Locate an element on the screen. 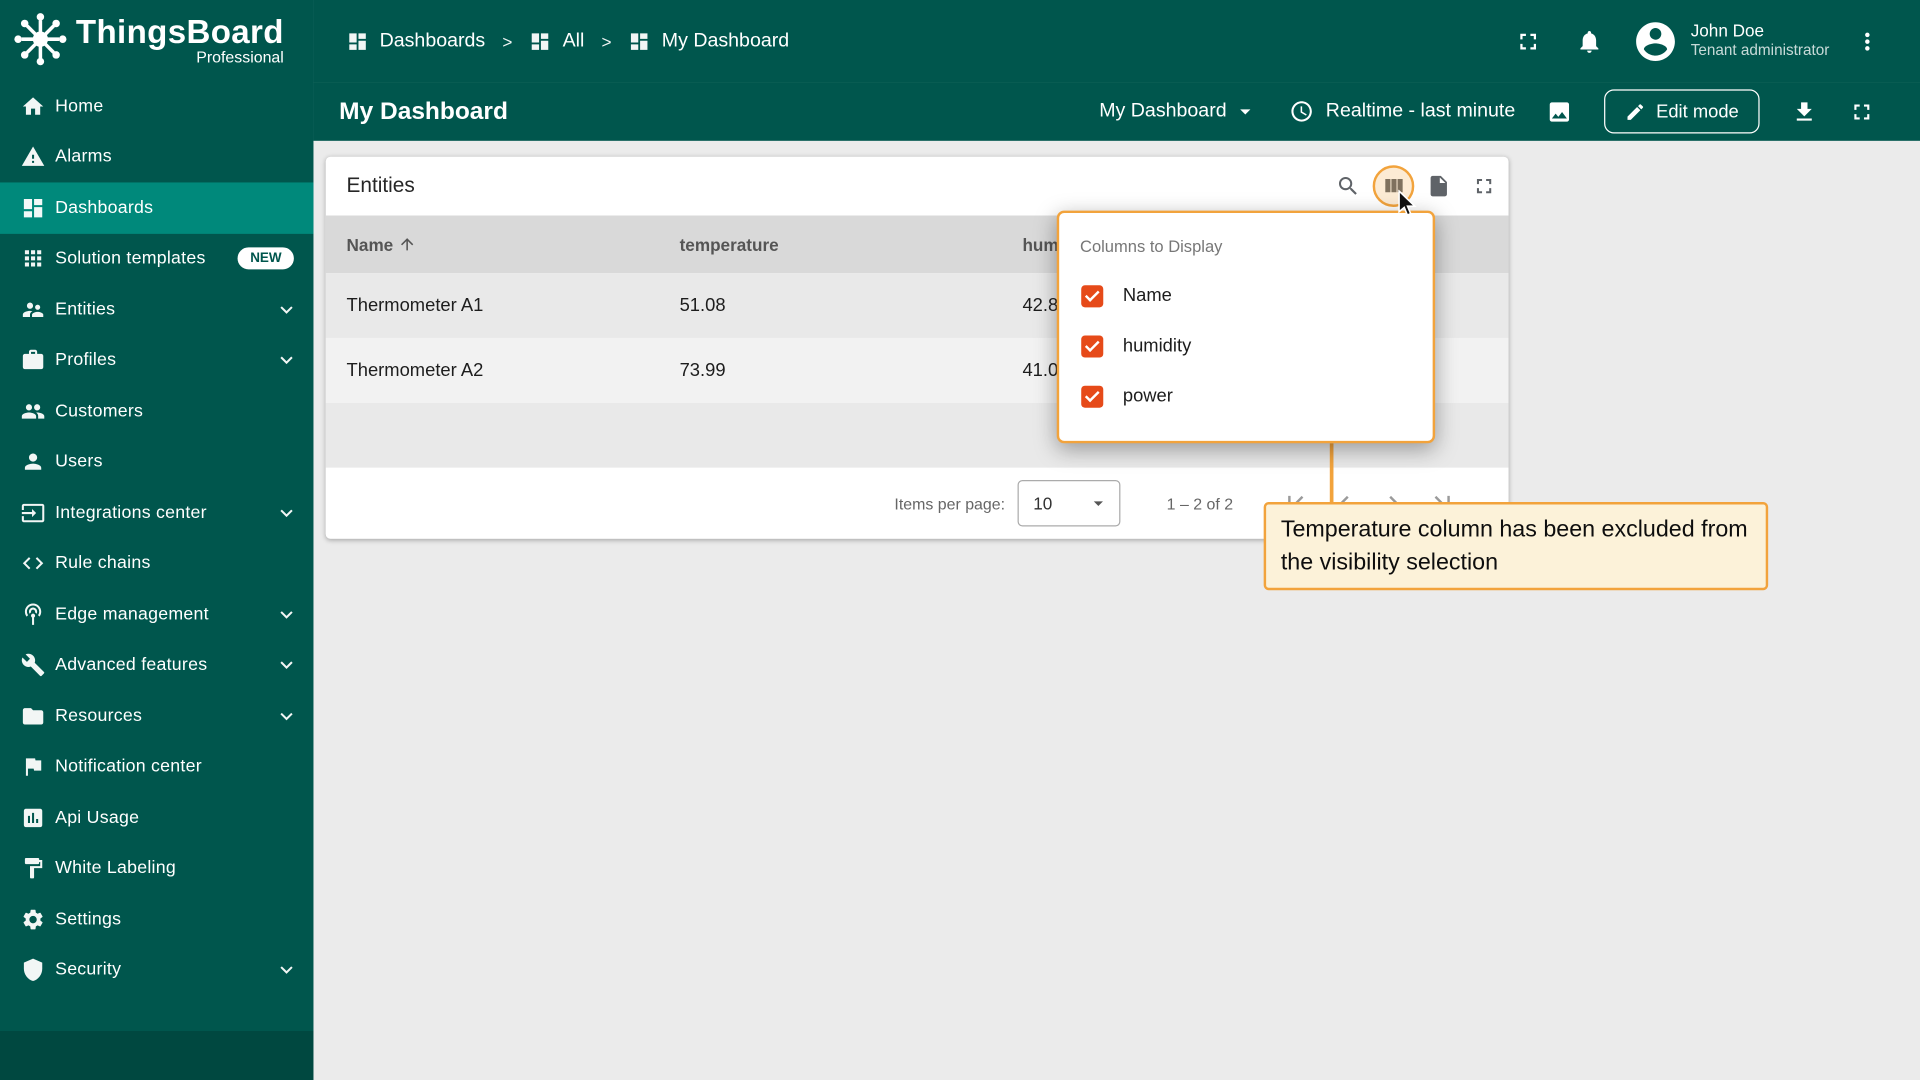 This screenshot has height=1080, width=1920. sidebar-item-label: Advanced features is located at coordinates (131, 665).